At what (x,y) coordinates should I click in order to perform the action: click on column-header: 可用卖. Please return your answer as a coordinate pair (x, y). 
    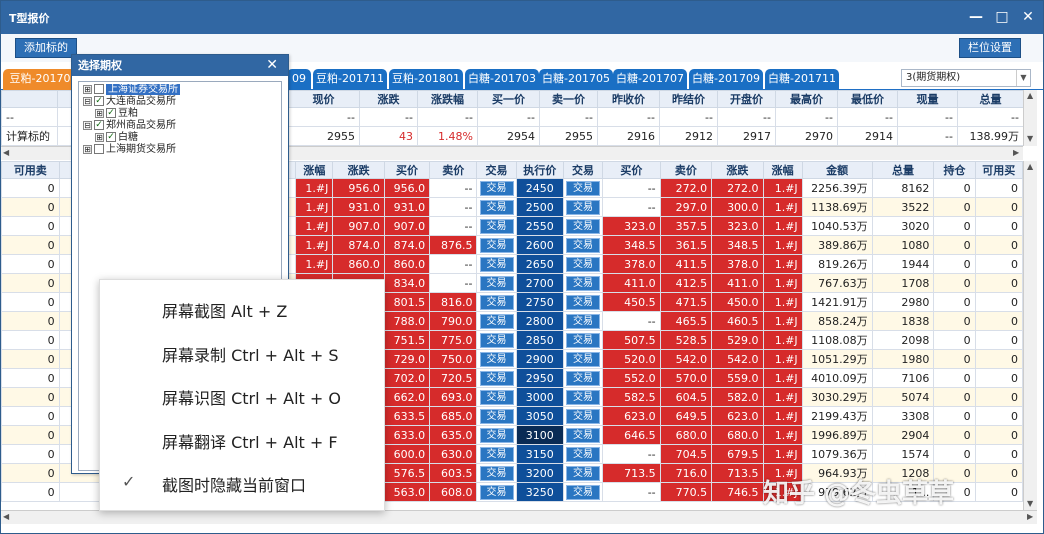
    Looking at the image, I should click on (30, 170).